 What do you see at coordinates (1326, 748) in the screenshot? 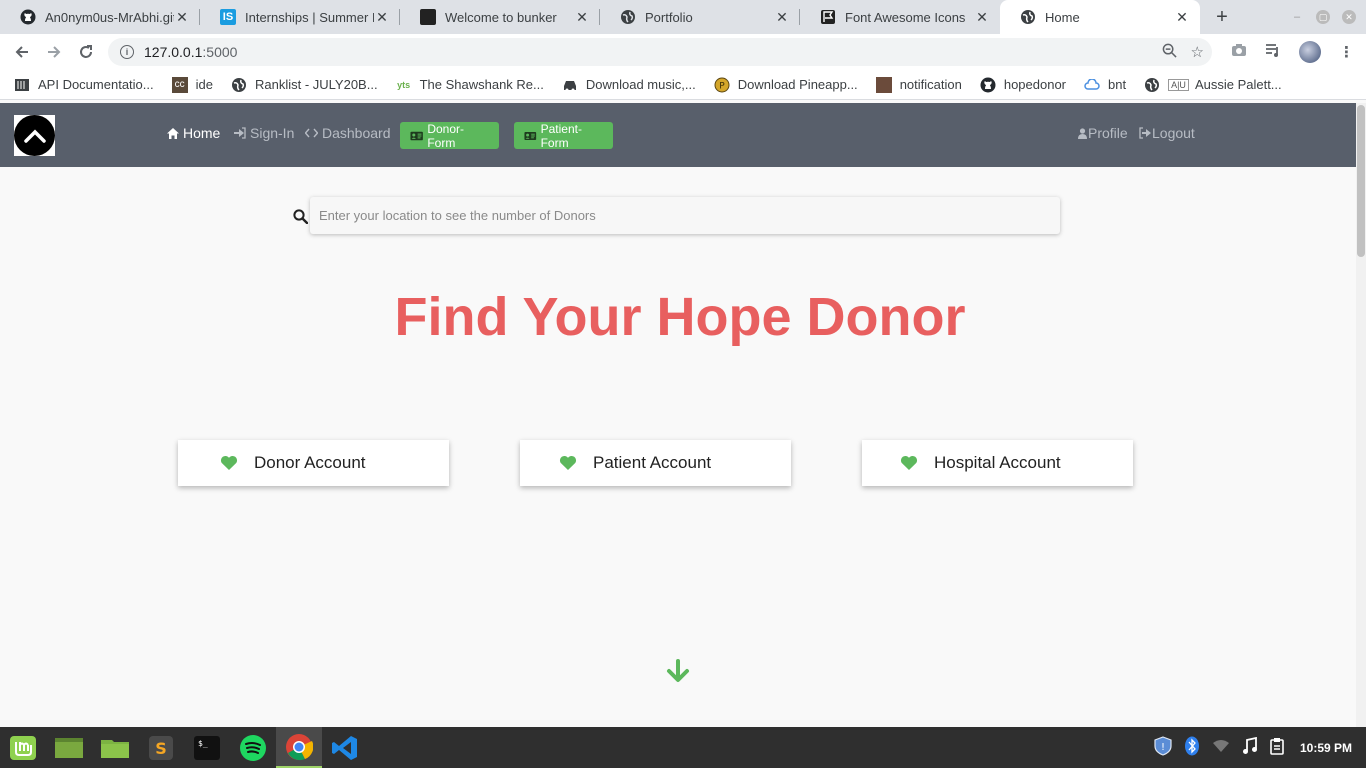
I see `clock: 10:59 PM` at bounding box center [1326, 748].